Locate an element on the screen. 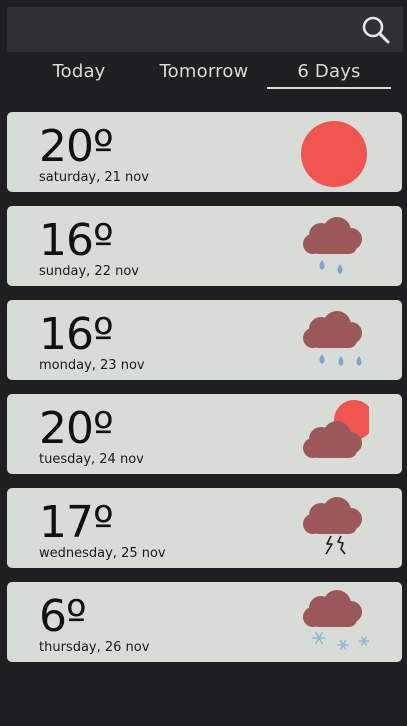 The height and width of the screenshot is (726, 407). forecast-date: thursday, 26 nov is located at coordinates (94, 647).